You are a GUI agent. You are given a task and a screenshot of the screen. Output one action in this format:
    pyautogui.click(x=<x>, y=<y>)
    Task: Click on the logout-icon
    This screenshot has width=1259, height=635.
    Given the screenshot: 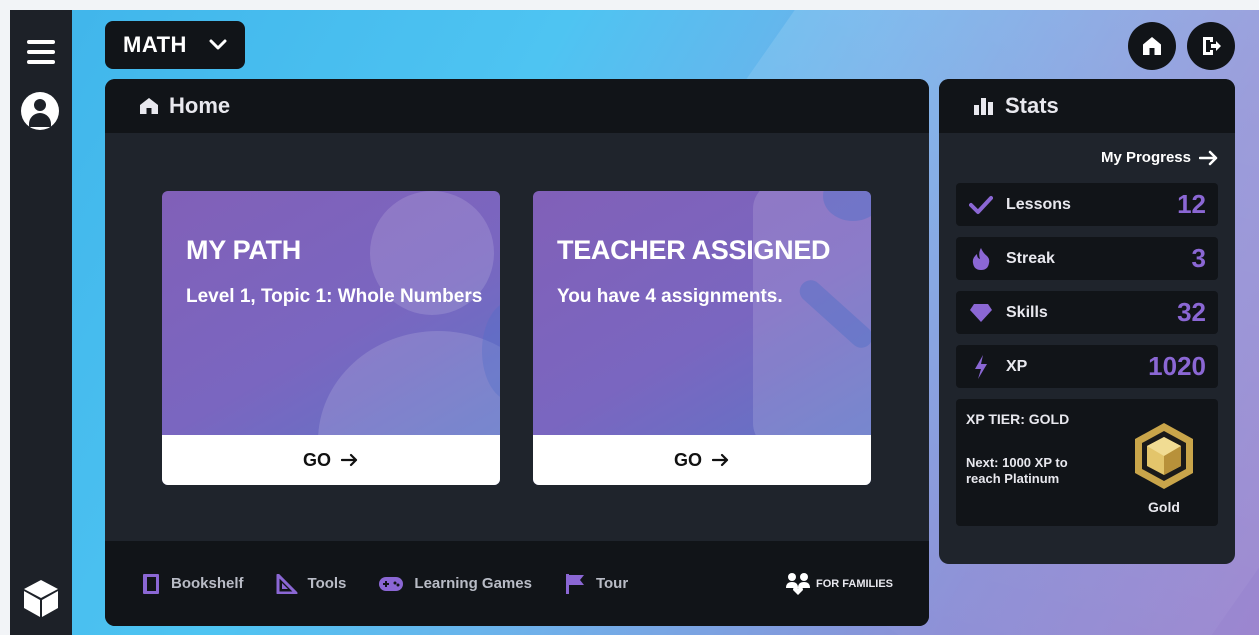 What is the action you would take?
    pyautogui.click(x=1212, y=46)
    